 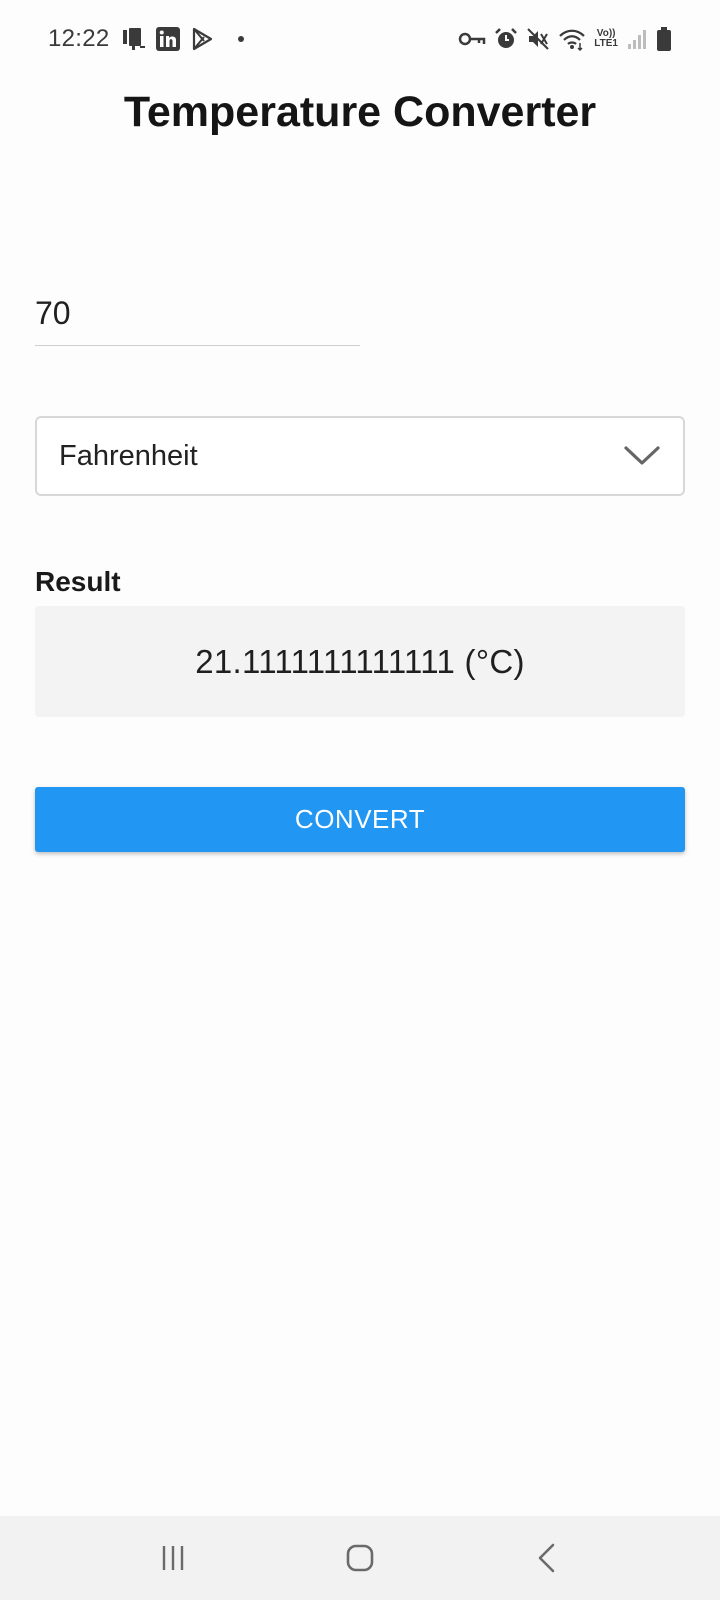 I want to click on status-bar: 12:22 Vo)) LTE1, so click(x=360, y=39).